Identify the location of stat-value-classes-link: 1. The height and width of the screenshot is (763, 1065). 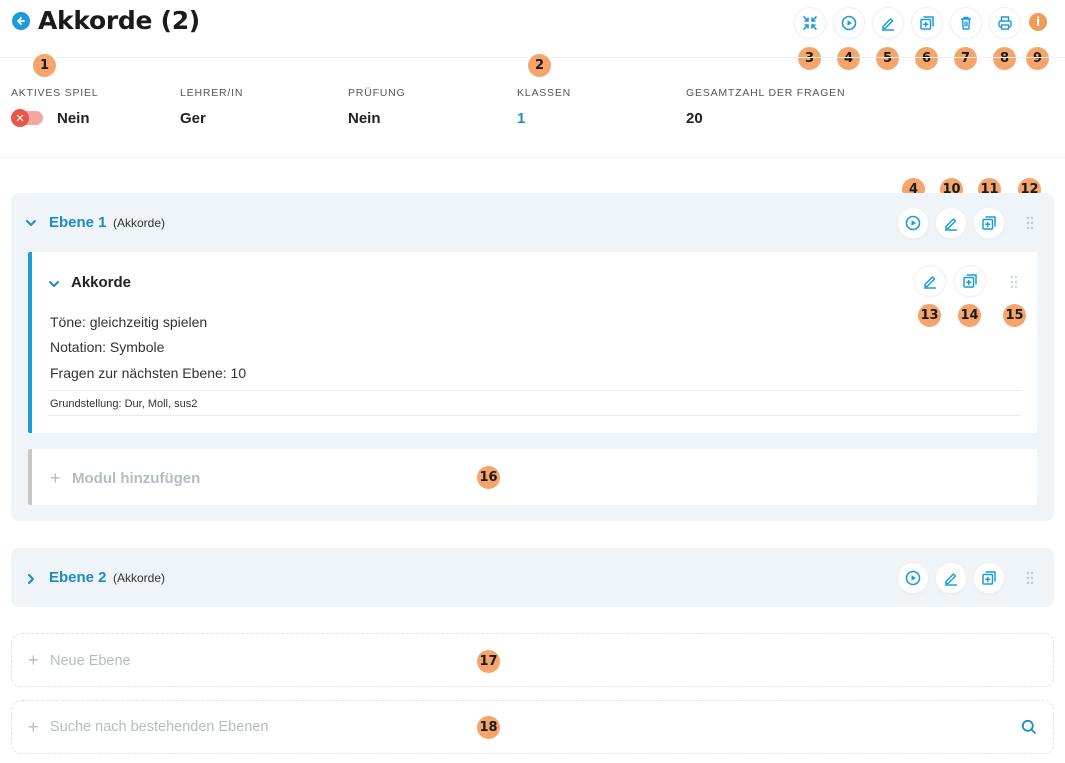
(521, 118).